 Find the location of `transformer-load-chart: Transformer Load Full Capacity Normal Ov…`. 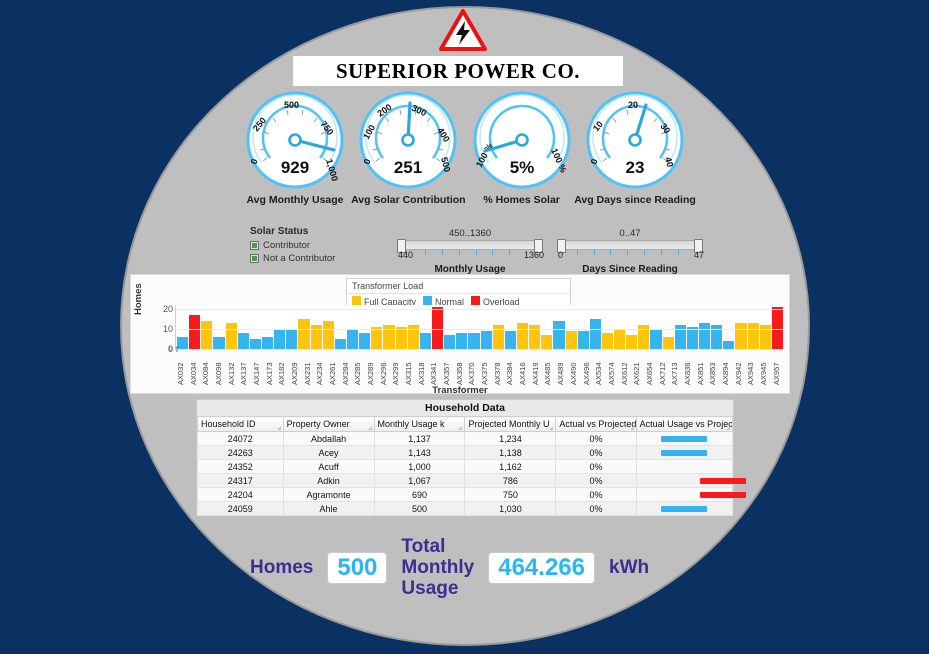

transformer-load-chart: Transformer Load Full Capacity Normal Ov… is located at coordinates (460, 335).